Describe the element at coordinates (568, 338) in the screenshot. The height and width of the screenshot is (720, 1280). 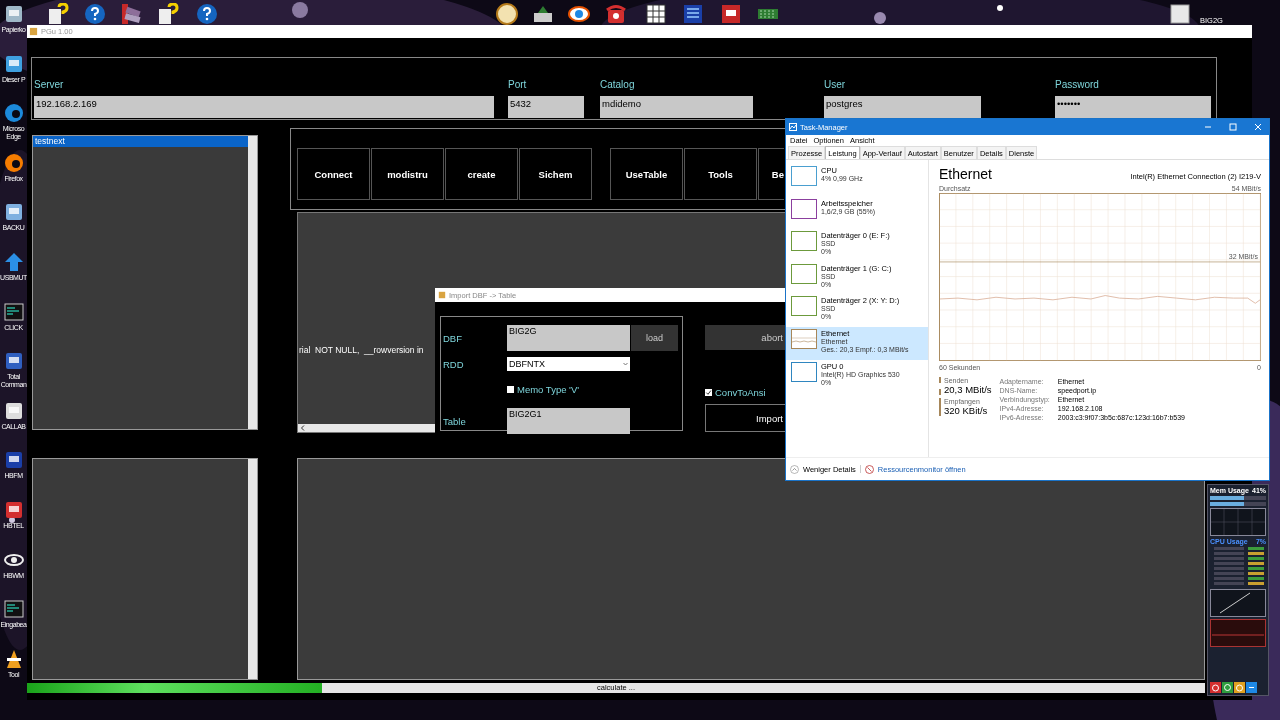
I see `input-field: BIG2G` at that location.